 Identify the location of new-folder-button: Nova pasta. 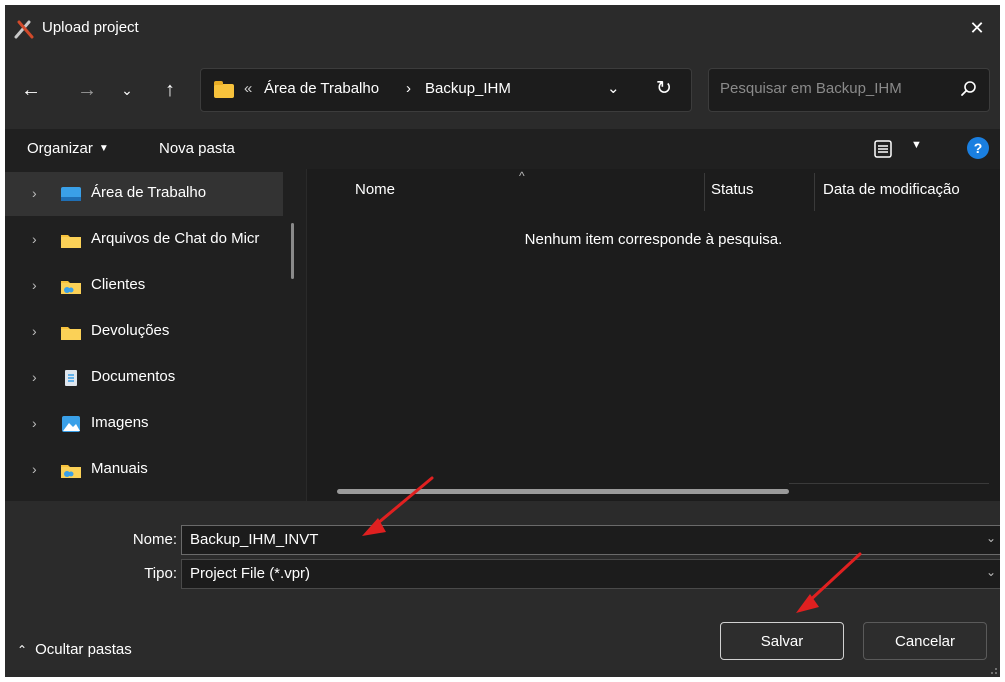
(197, 148).